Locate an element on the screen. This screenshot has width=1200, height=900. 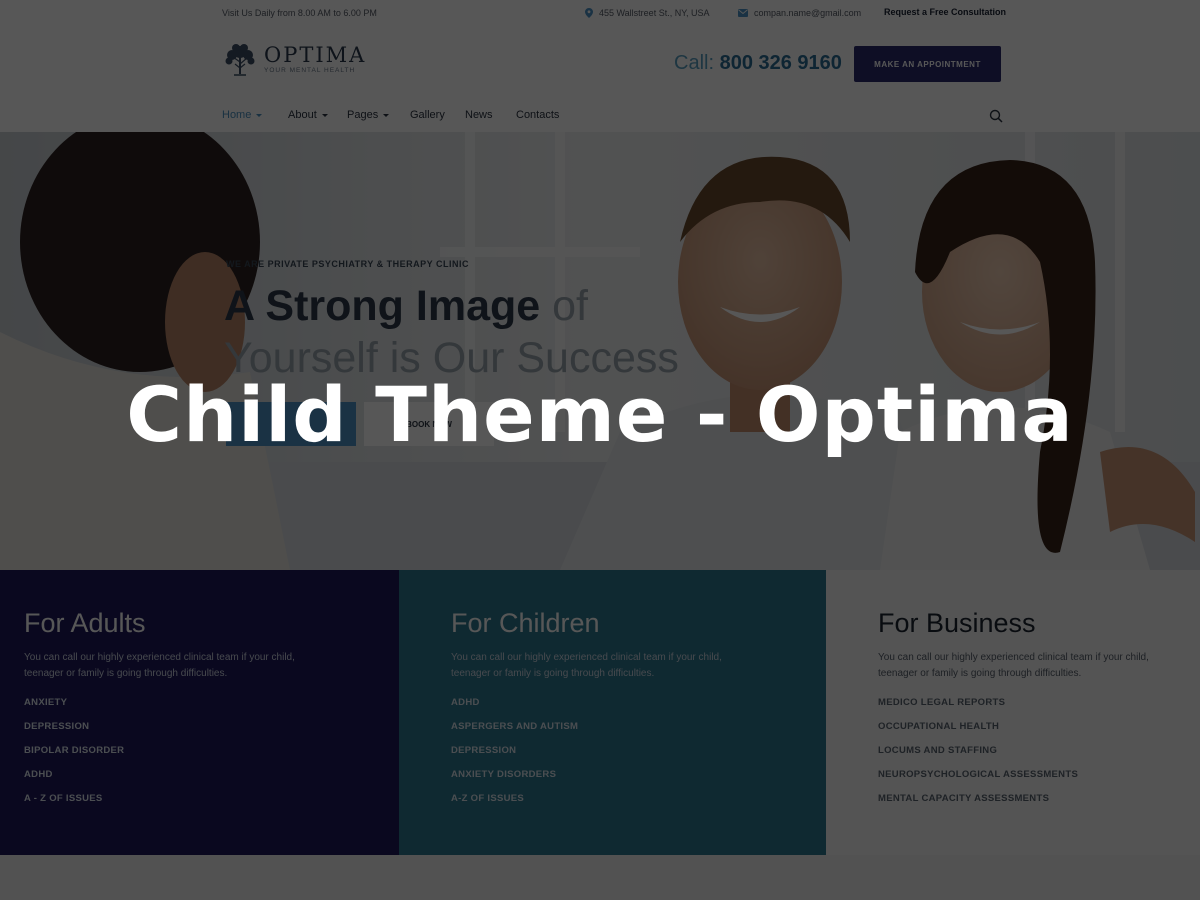
tree-icon is located at coordinates (240, 60).